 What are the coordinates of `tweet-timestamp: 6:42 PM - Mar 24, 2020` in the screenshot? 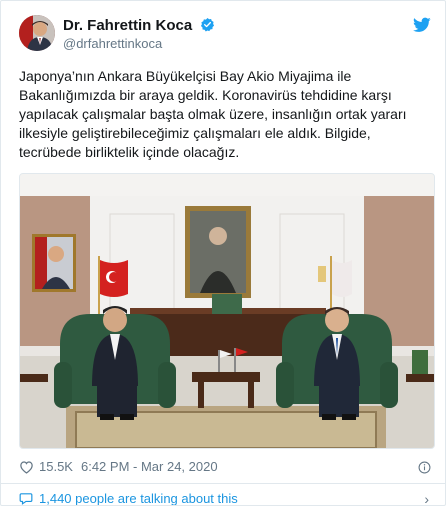 It's located at (149, 466).